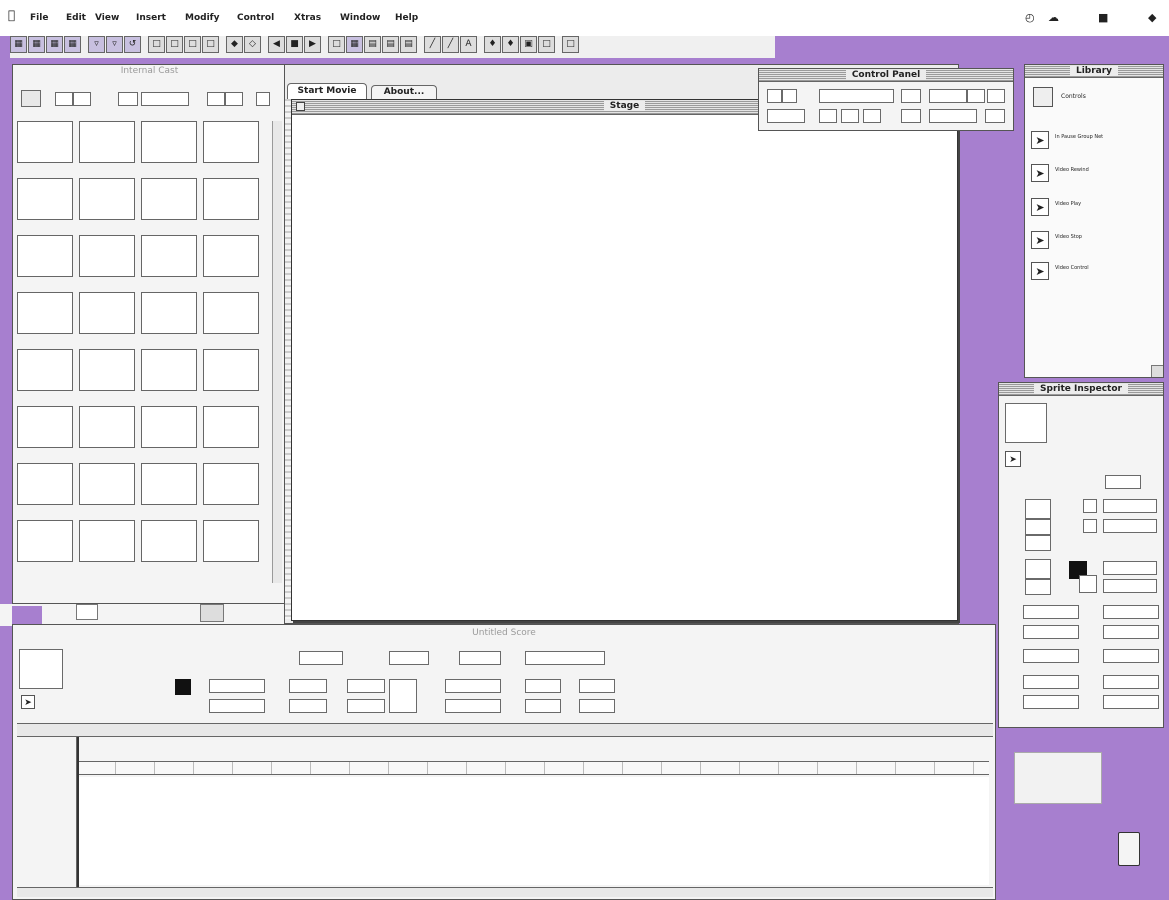 The image size is (1169, 900). What do you see at coordinates (1123, 482) in the screenshot?
I see `sprite-channel-field` at bounding box center [1123, 482].